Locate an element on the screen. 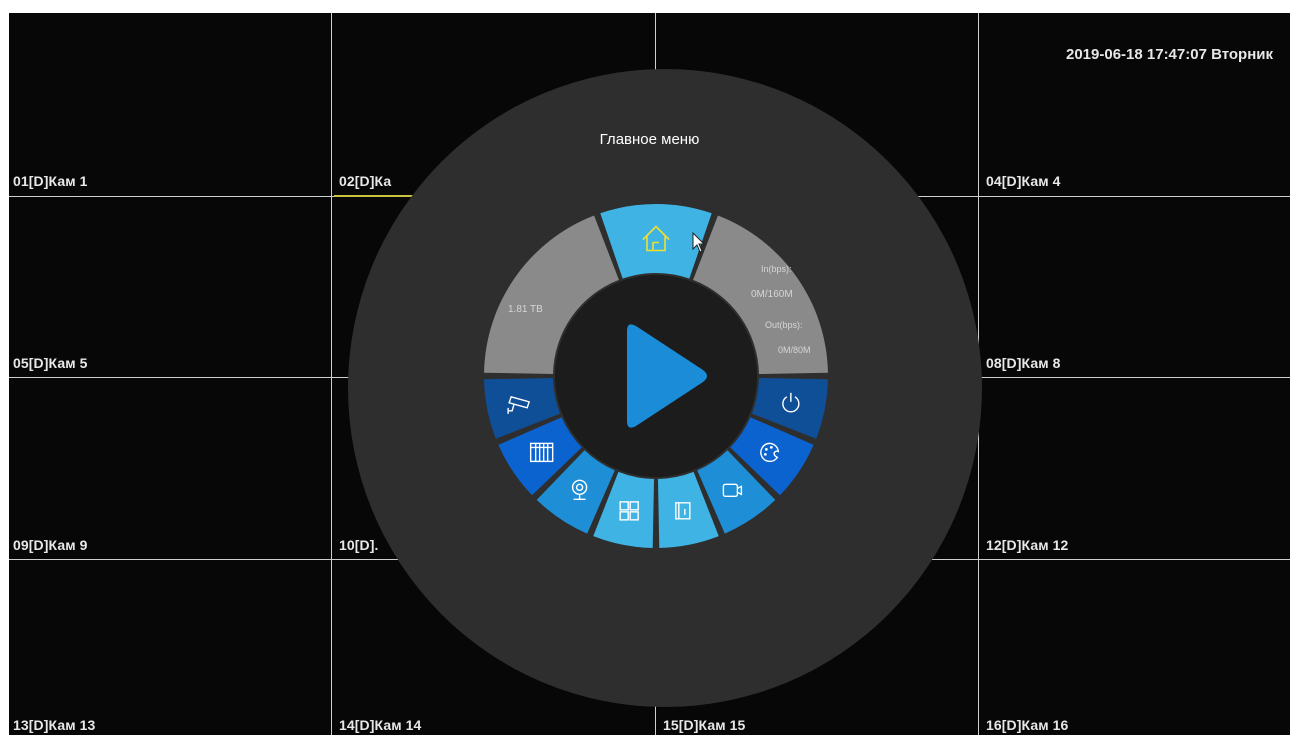  net-out-label: Out(bps): is located at coordinates (784, 325).